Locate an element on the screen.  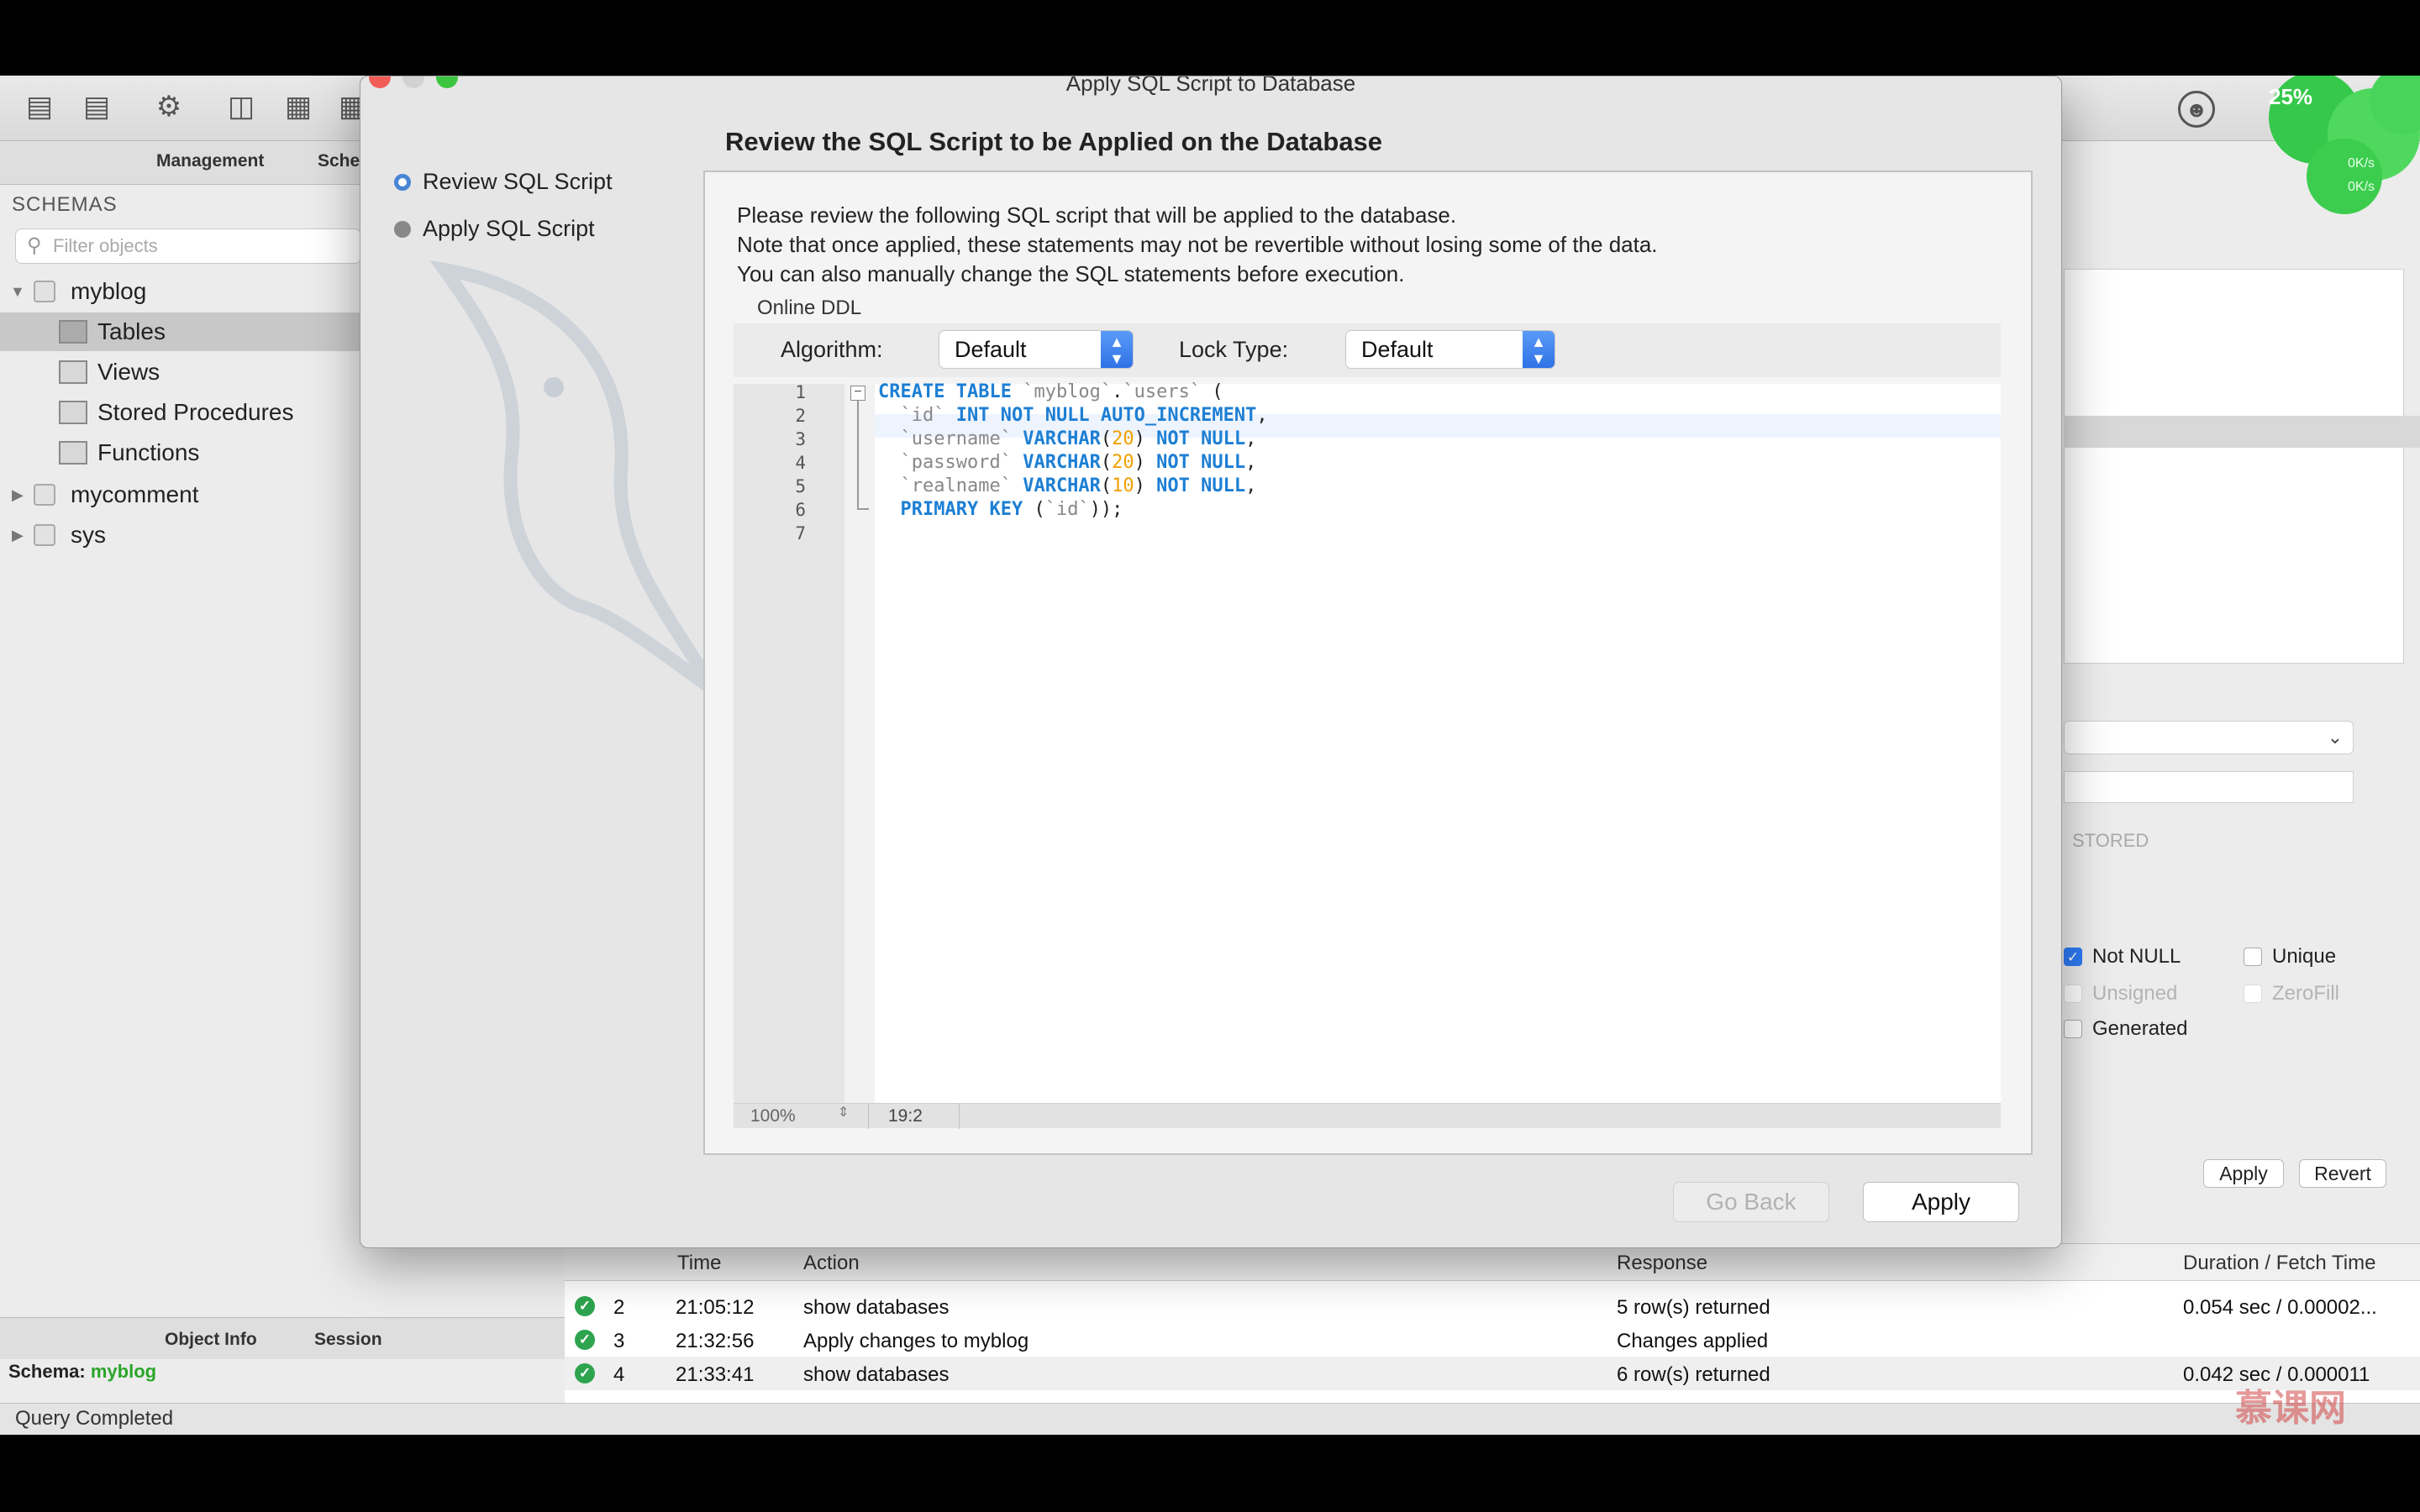
column-header-action: Action is located at coordinates (831, 1263).